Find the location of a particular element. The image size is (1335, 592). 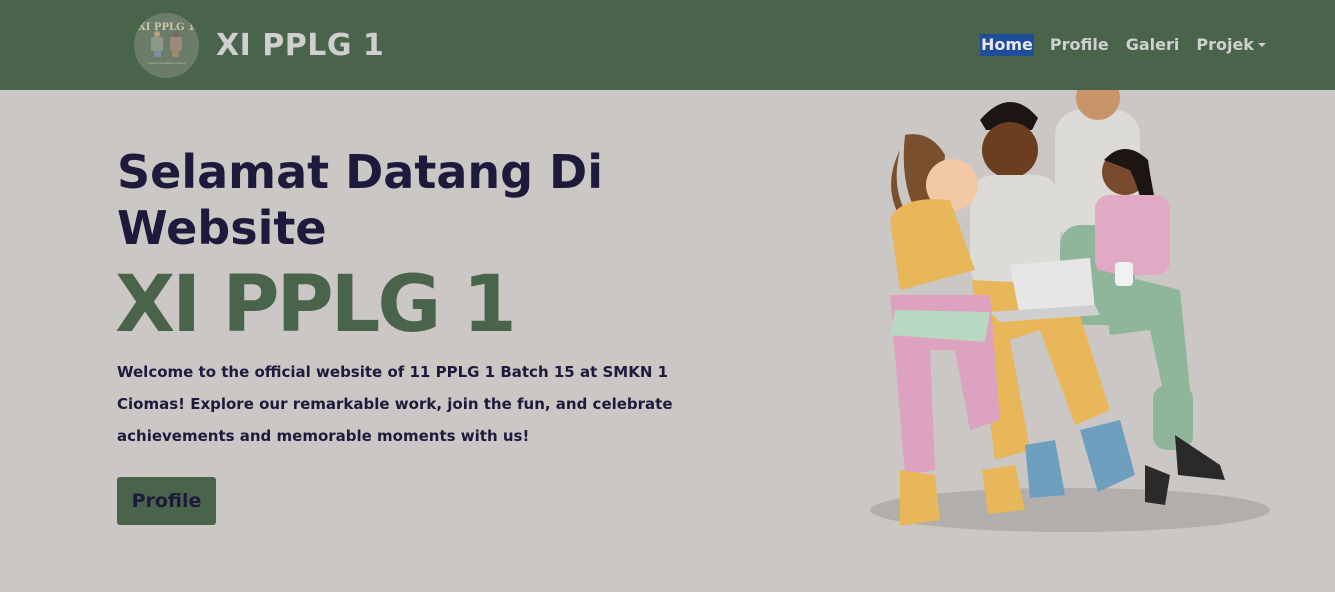

logo-subtext: A place to explore coding is located at coordinates (166, 62).